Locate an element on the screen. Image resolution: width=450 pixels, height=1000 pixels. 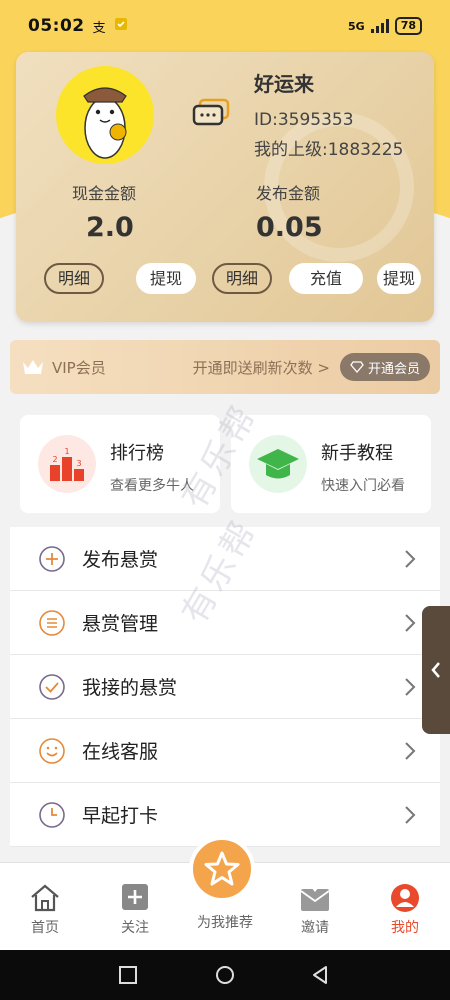
recommend-button is located at coordinates (222, 869).